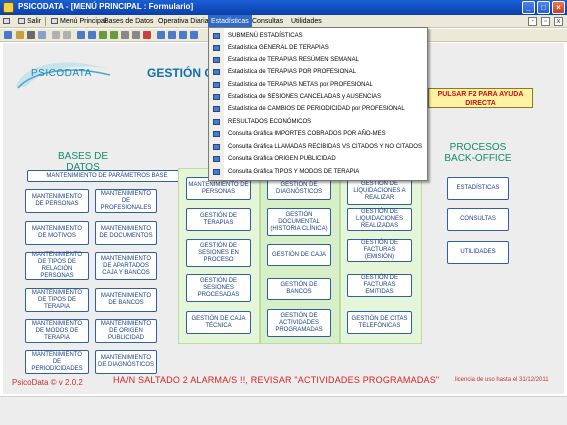 This screenshot has width=567, height=425. What do you see at coordinates (379, 191) in the screenshot?
I see `liquidaciones-realizar-button: GESTIÓN DE LIQUIDACIONES A REALIZAR` at bounding box center [379, 191].